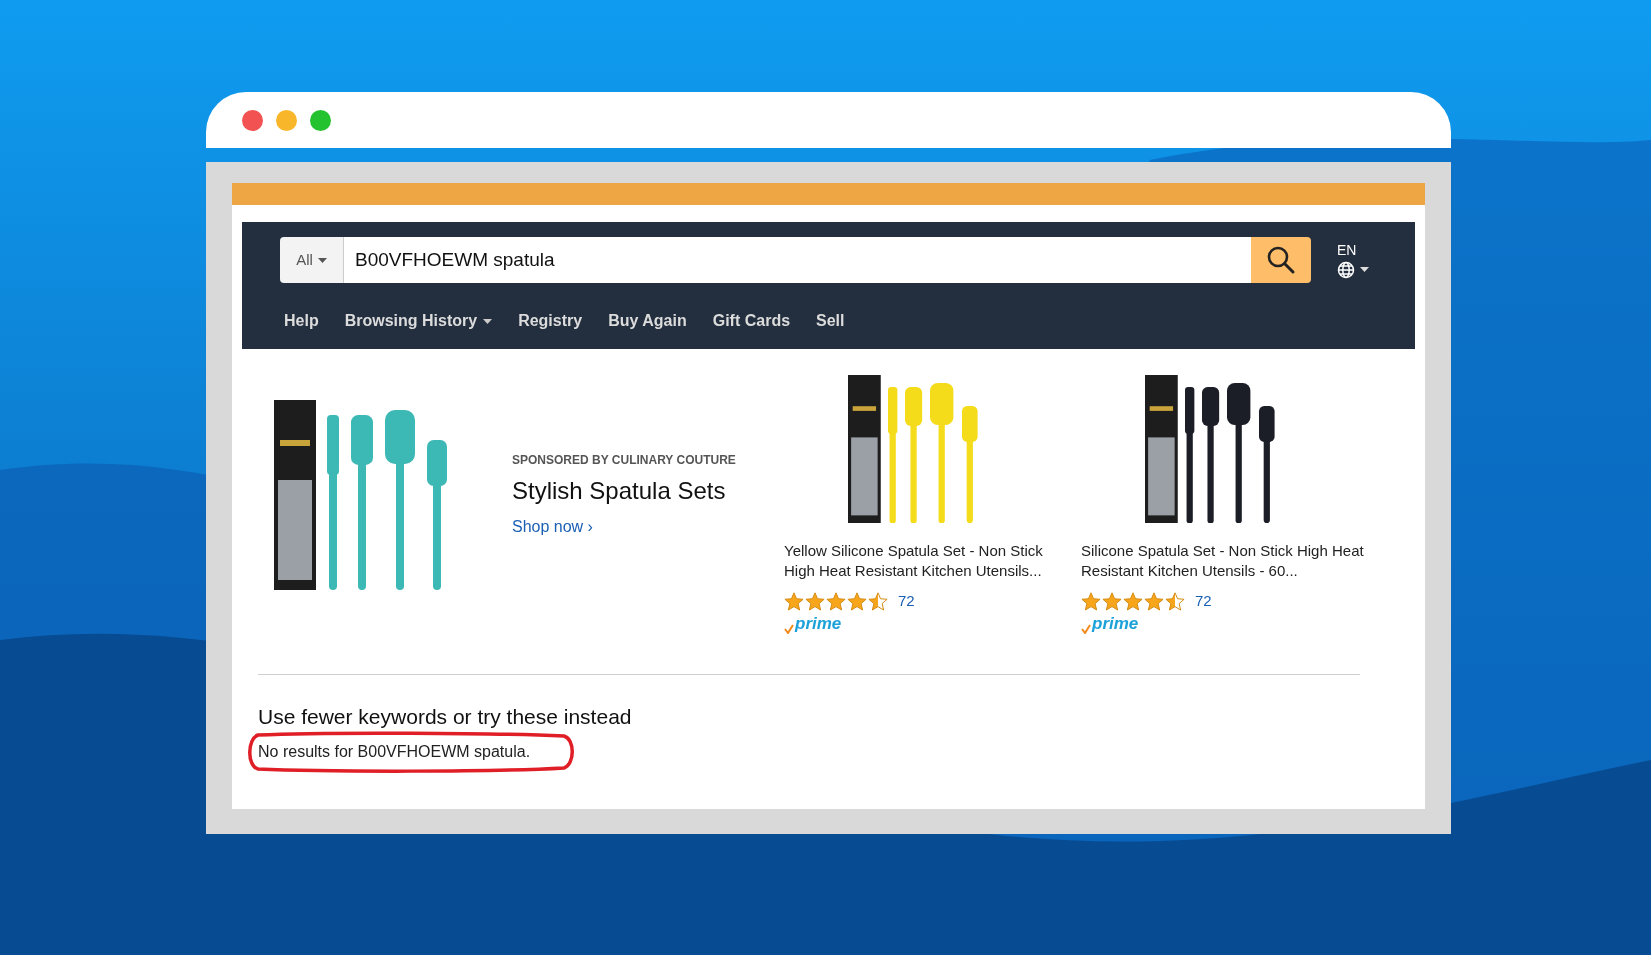 This screenshot has height=955, width=1651. I want to click on nav-link: Sell, so click(830, 321).